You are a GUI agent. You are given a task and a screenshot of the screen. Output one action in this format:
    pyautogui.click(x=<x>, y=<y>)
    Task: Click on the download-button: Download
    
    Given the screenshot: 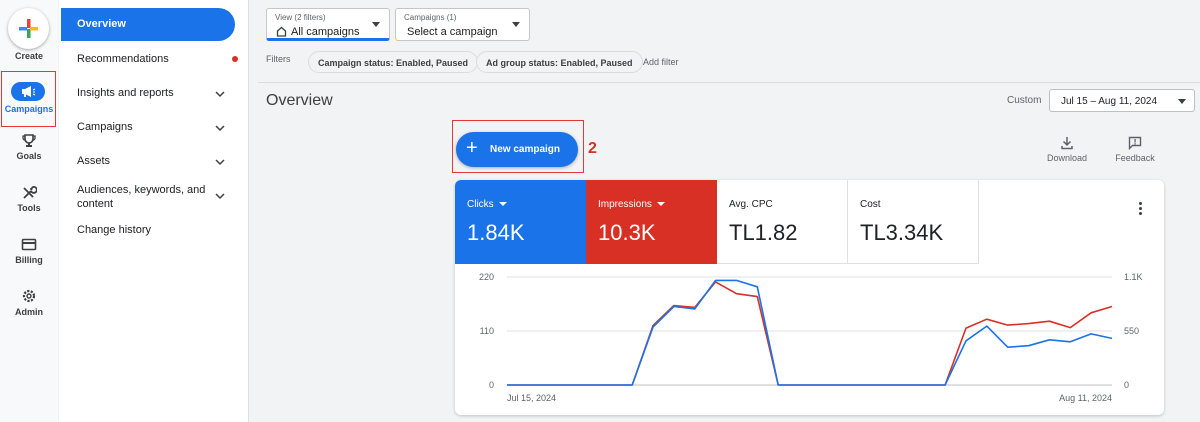 What is the action you would take?
    pyautogui.click(x=1067, y=149)
    